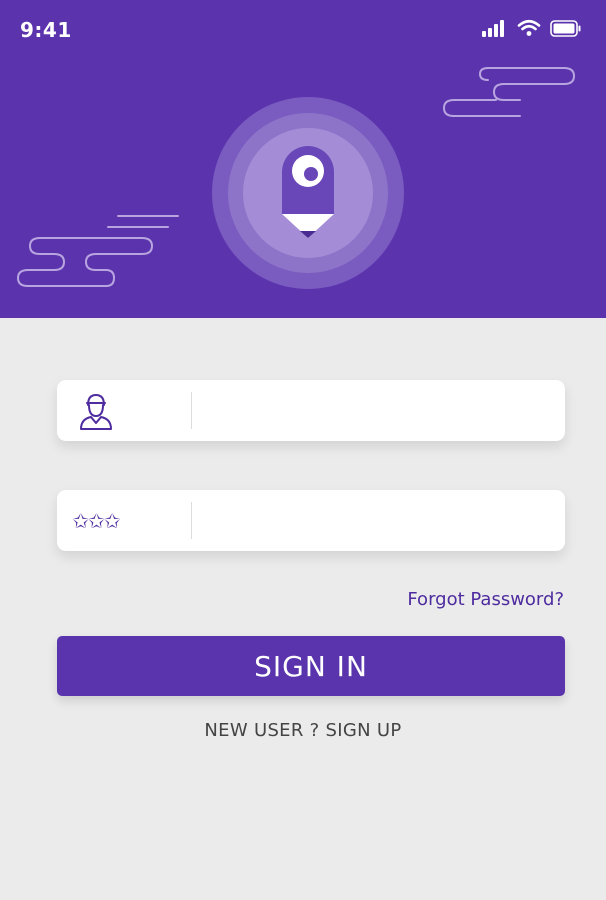  I want to click on status-icons, so click(532, 28).